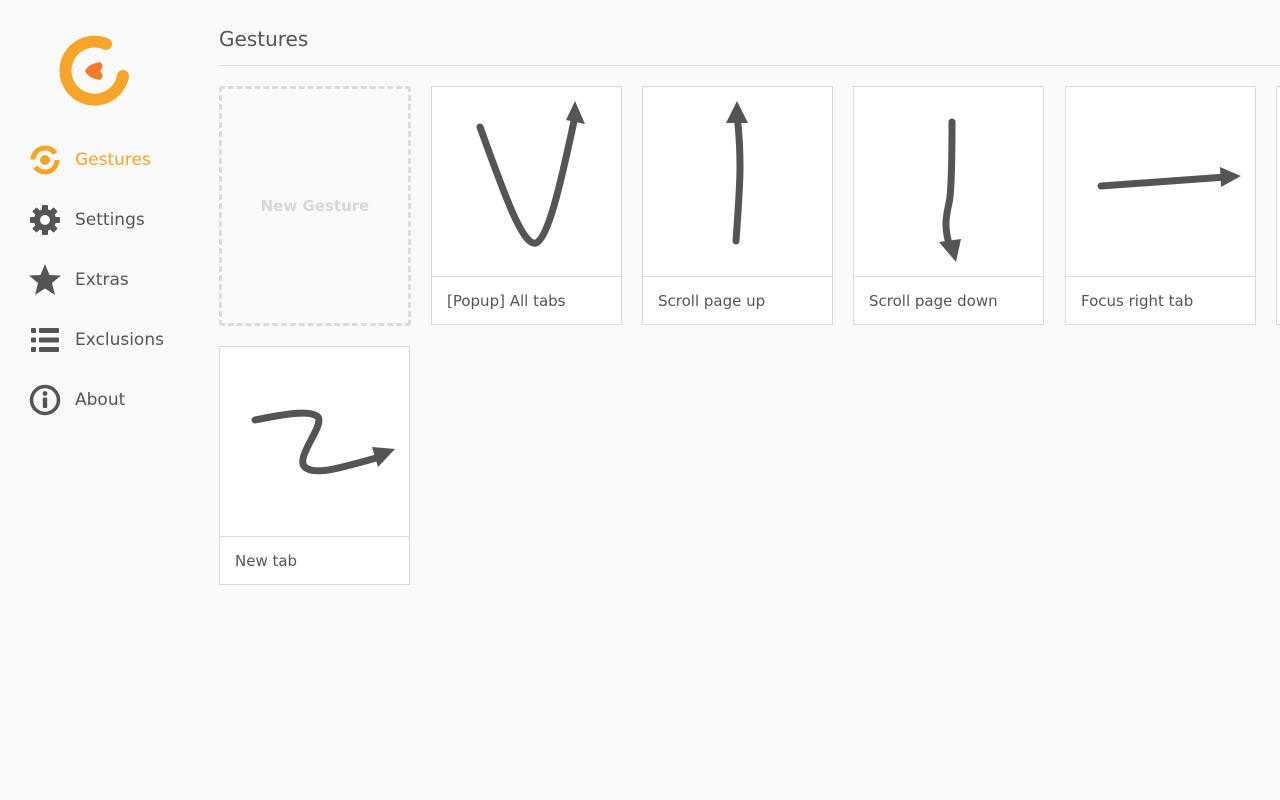 This screenshot has height=800, width=1280. What do you see at coordinates (314, 560) in the screenshot?
I see `gesture-label: New tab` at bounding box center [314, 560].